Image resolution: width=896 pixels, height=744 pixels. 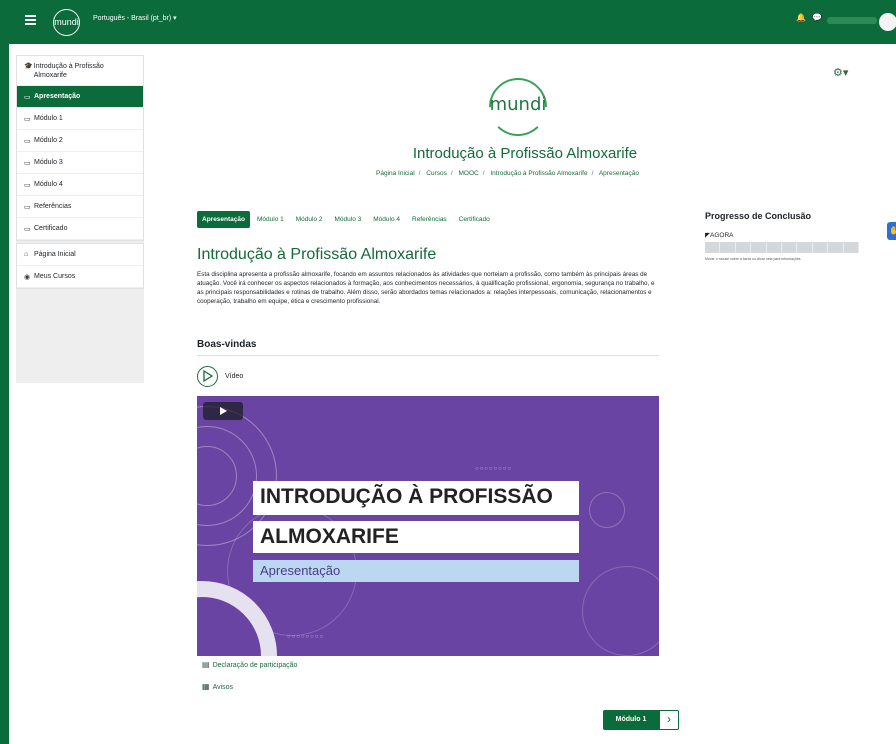 What do you see at coordinates (395, 173) in the screenshot?
I see `breadcrumb-item: Página Inicial` at bounding box center [395, 173].